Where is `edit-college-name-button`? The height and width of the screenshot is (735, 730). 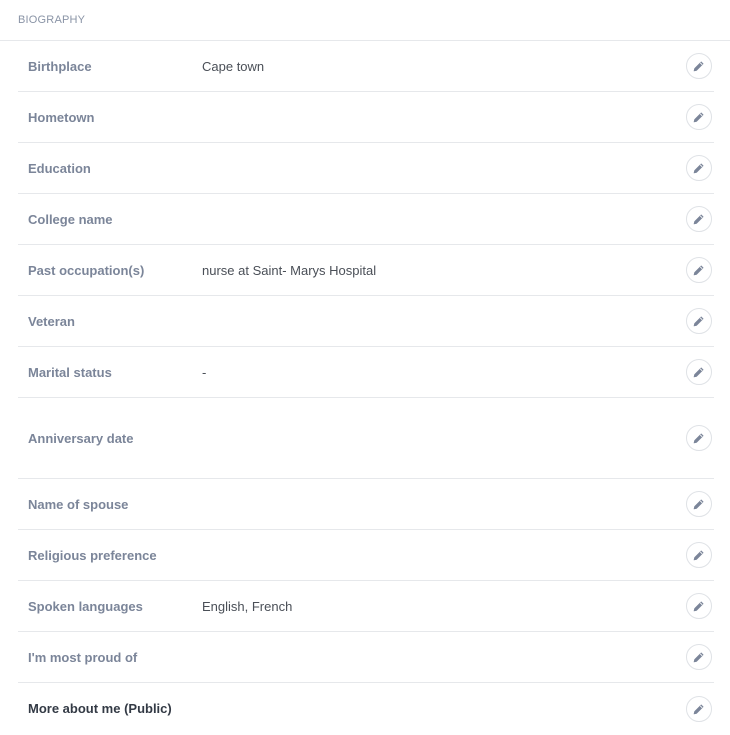
edit-college-name-button is located at coordinates (699, 219).